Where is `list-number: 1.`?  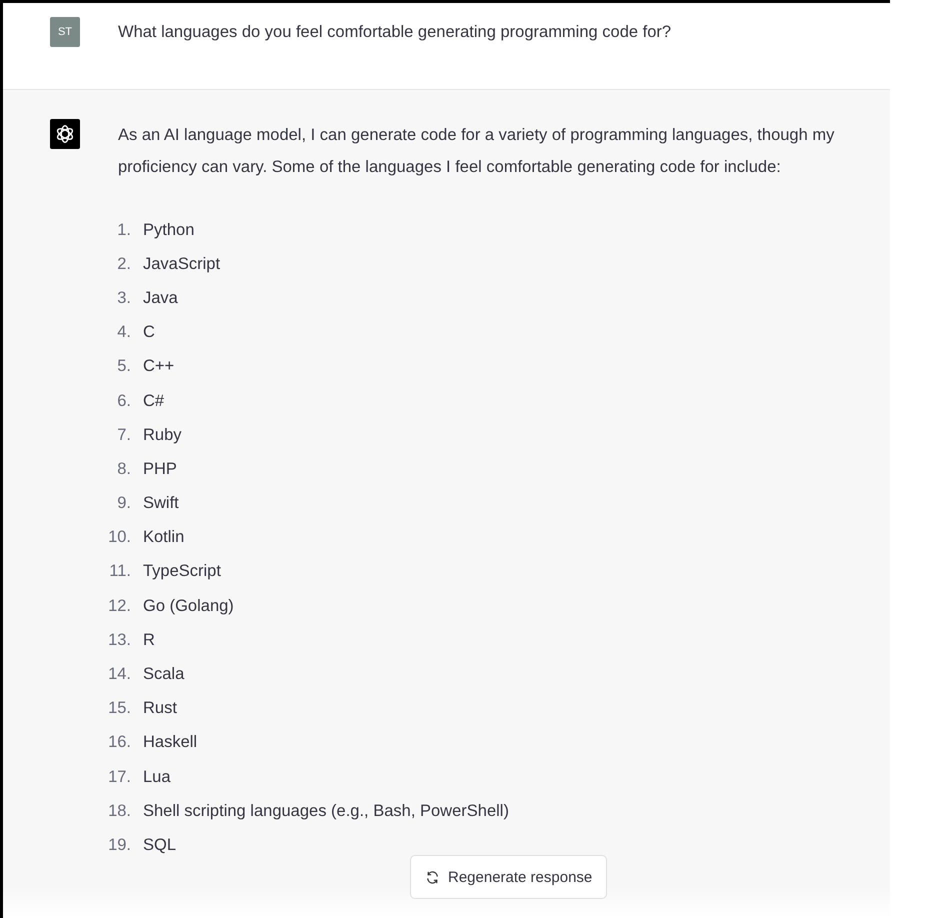
list-number: 1. is located at coordinates (123, 230).